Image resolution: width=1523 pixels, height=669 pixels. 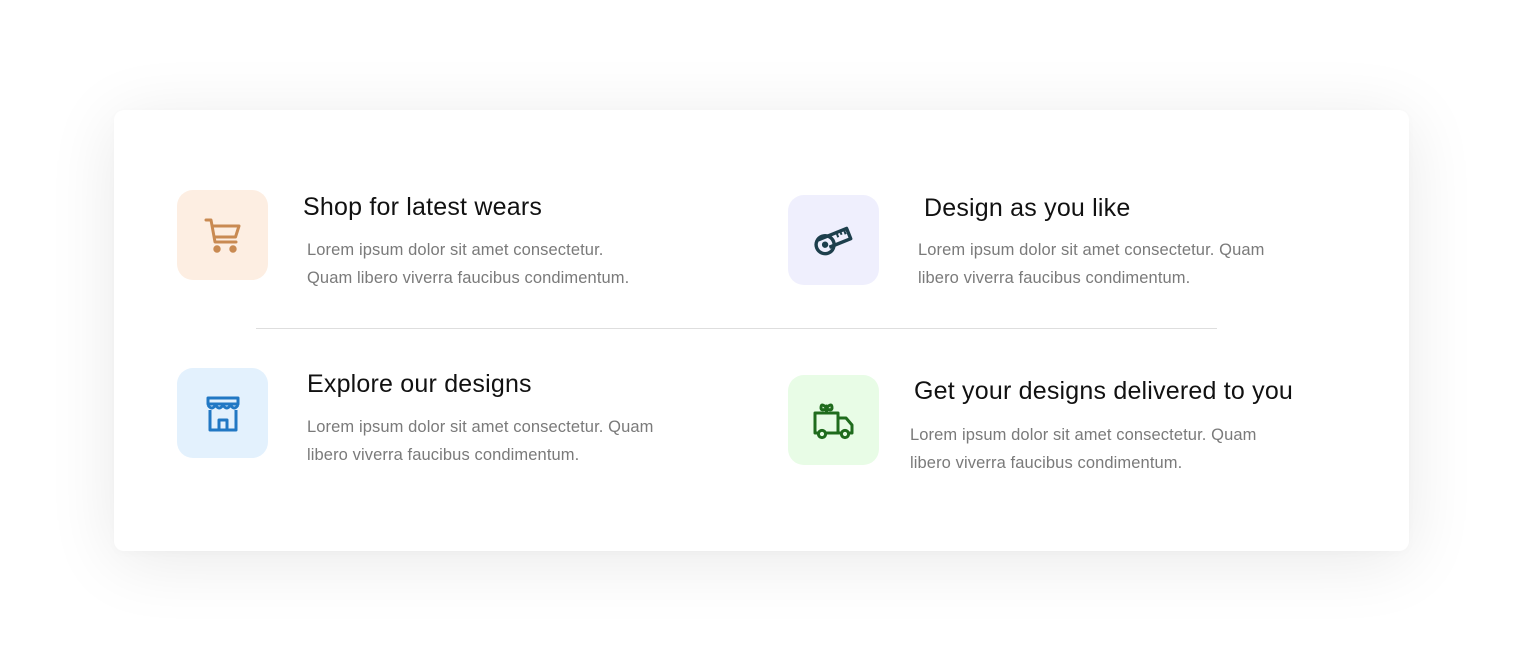 What do you see at coordinates (419, 384) in the screenshot?
I see `feature-title: Explore our designs` at bounding box center [419, 384].